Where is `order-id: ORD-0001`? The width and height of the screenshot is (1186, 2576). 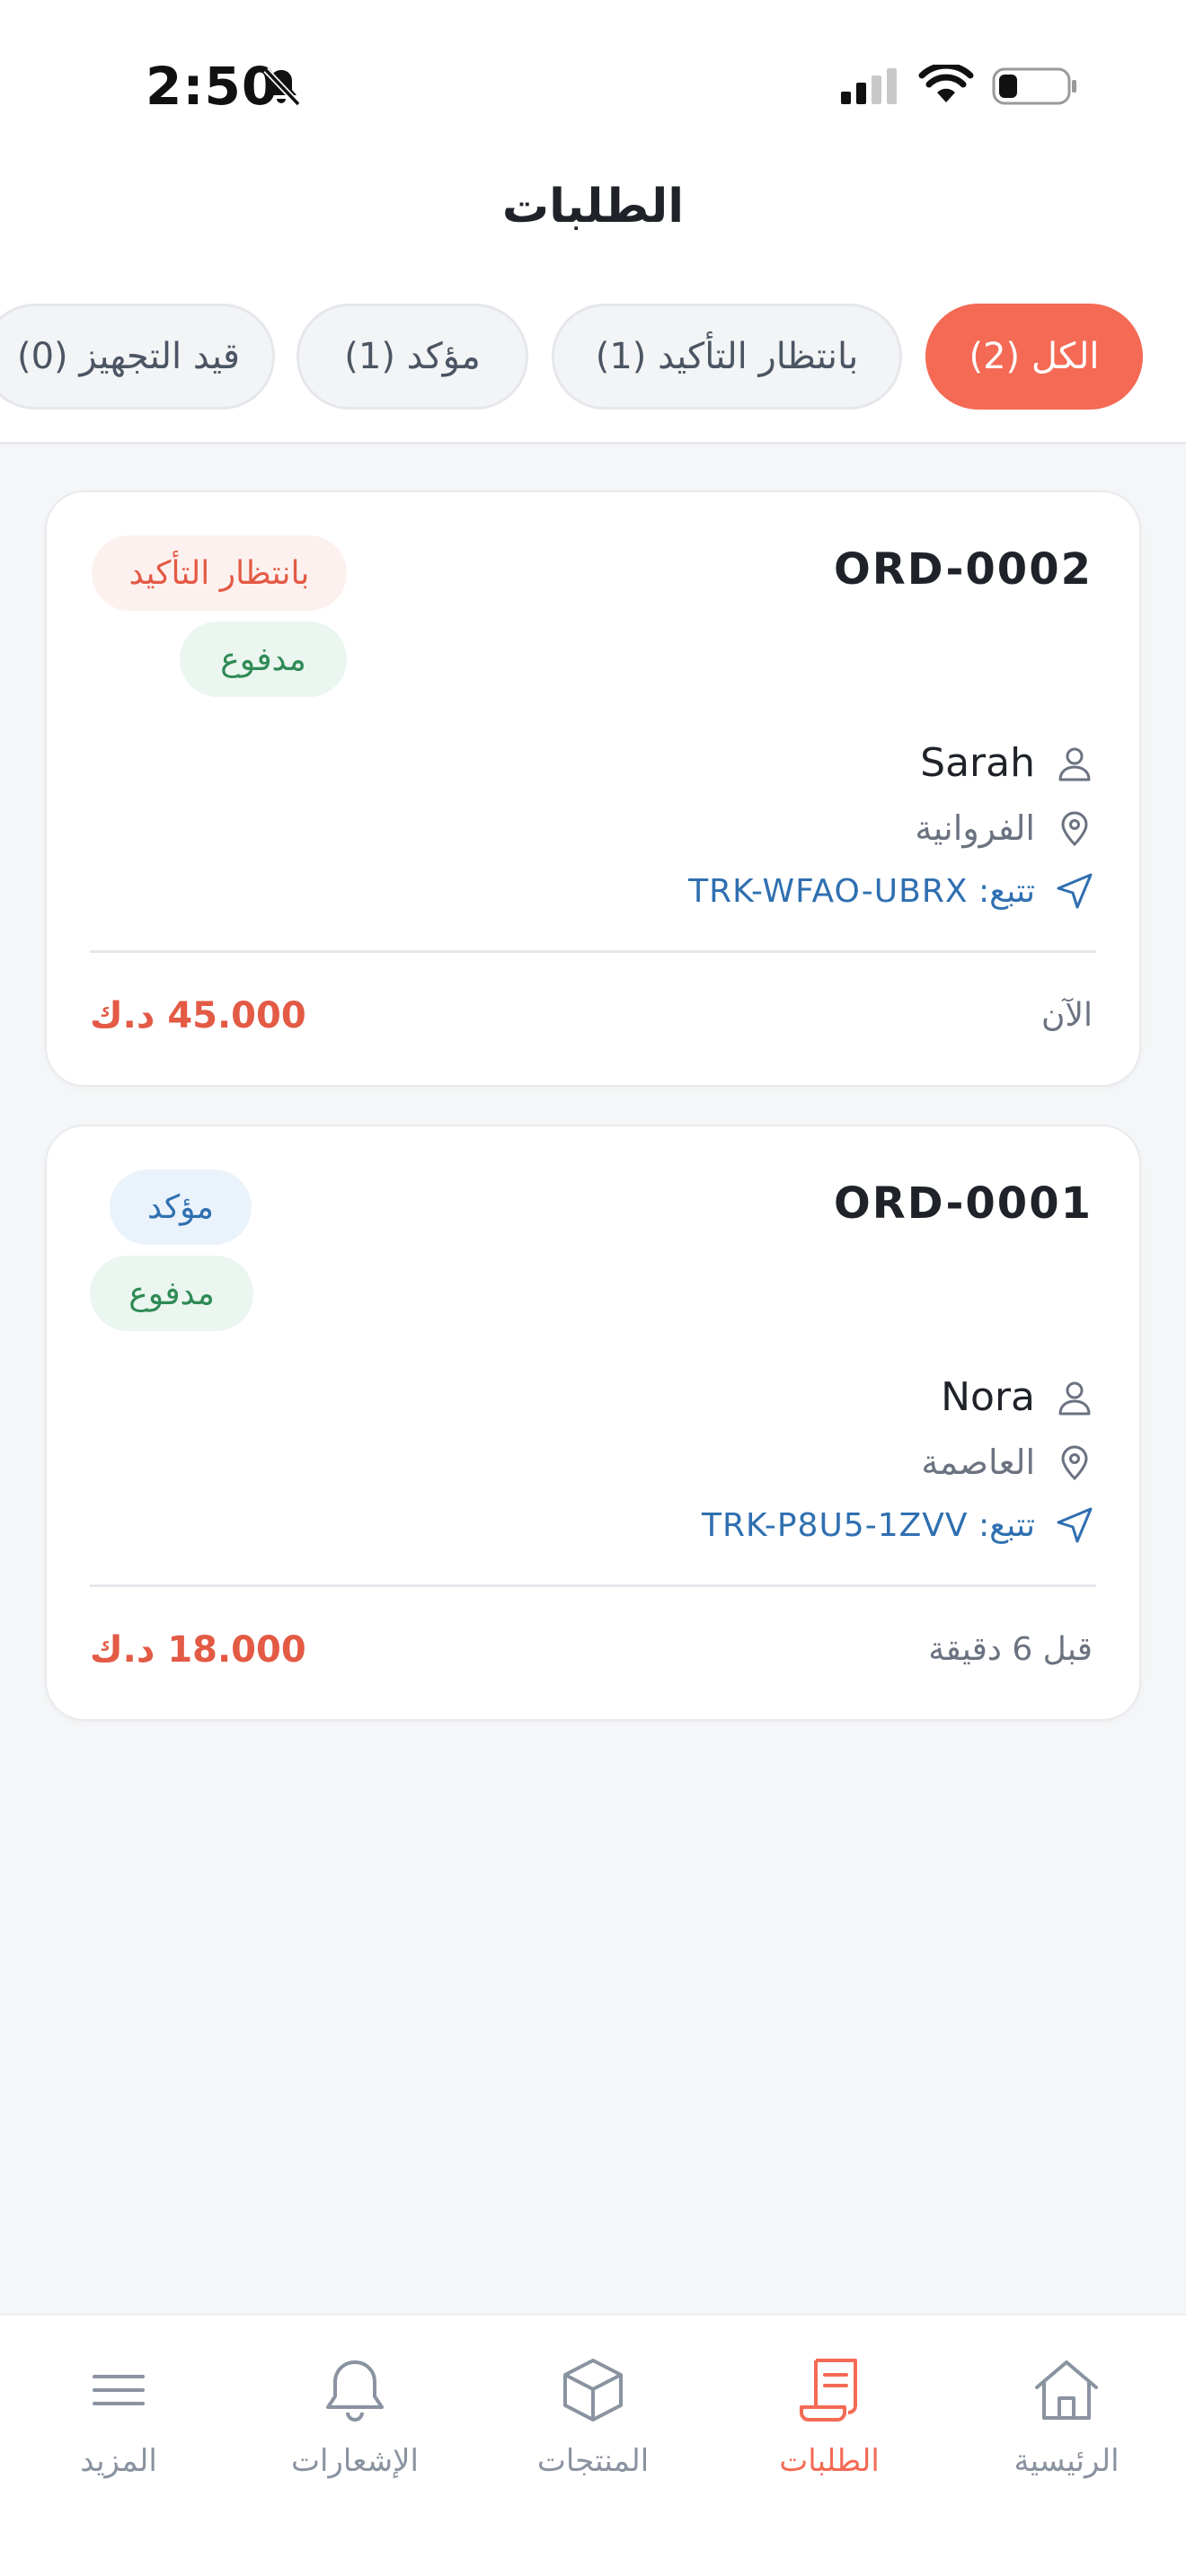
order-id: ORD-0001 is located at coordinates (963, 1203).